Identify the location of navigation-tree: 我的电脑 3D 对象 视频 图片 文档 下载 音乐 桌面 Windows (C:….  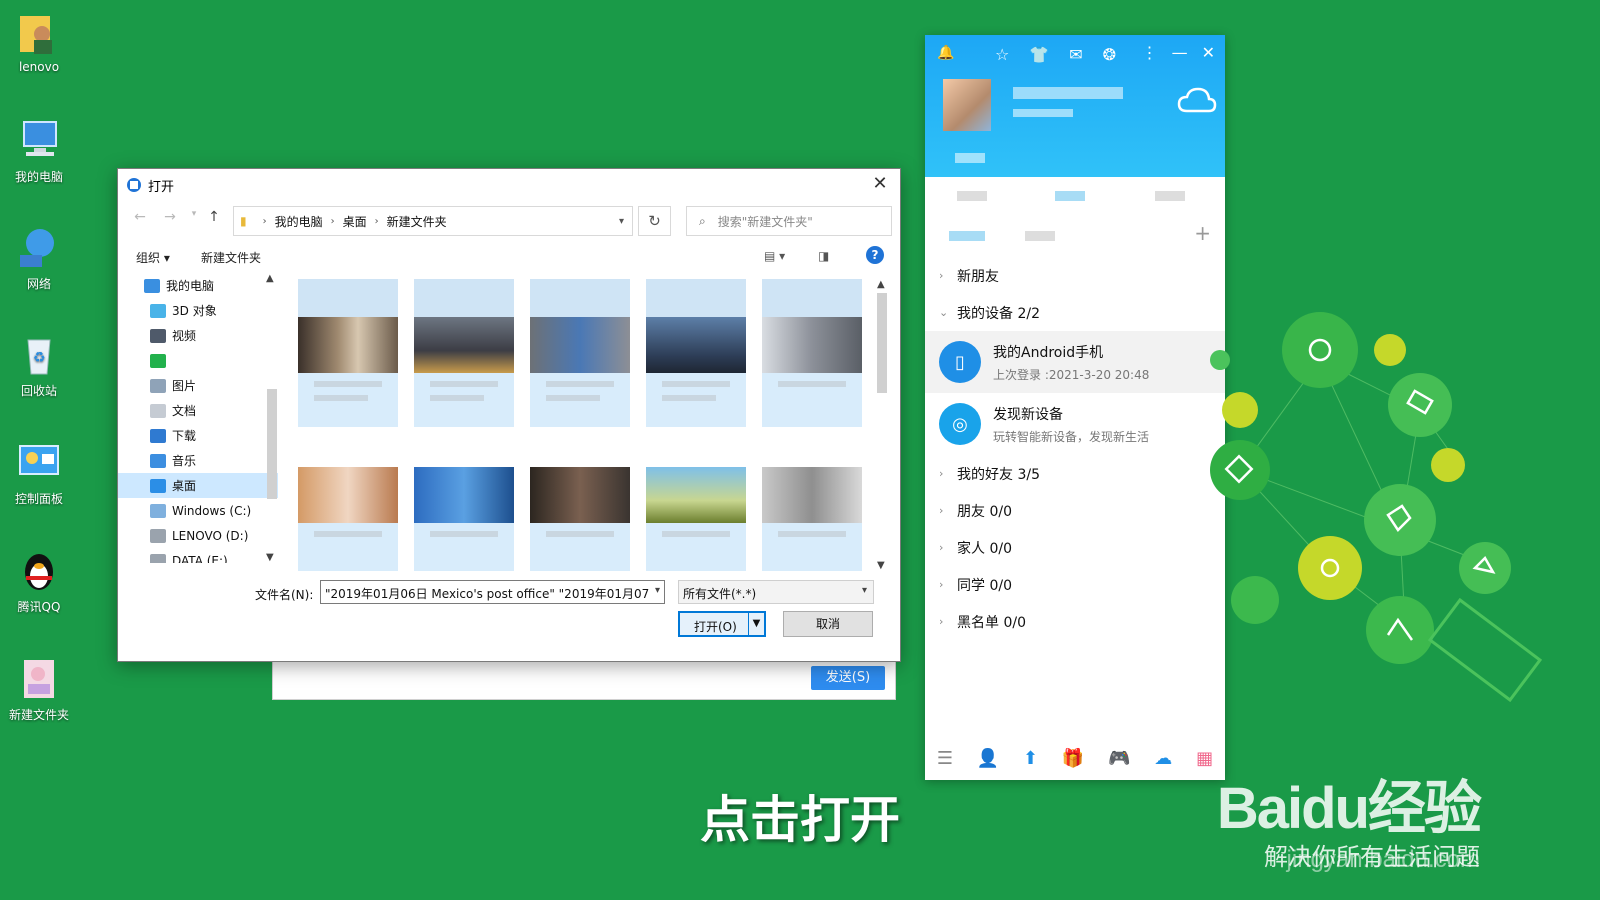
(198, 418).